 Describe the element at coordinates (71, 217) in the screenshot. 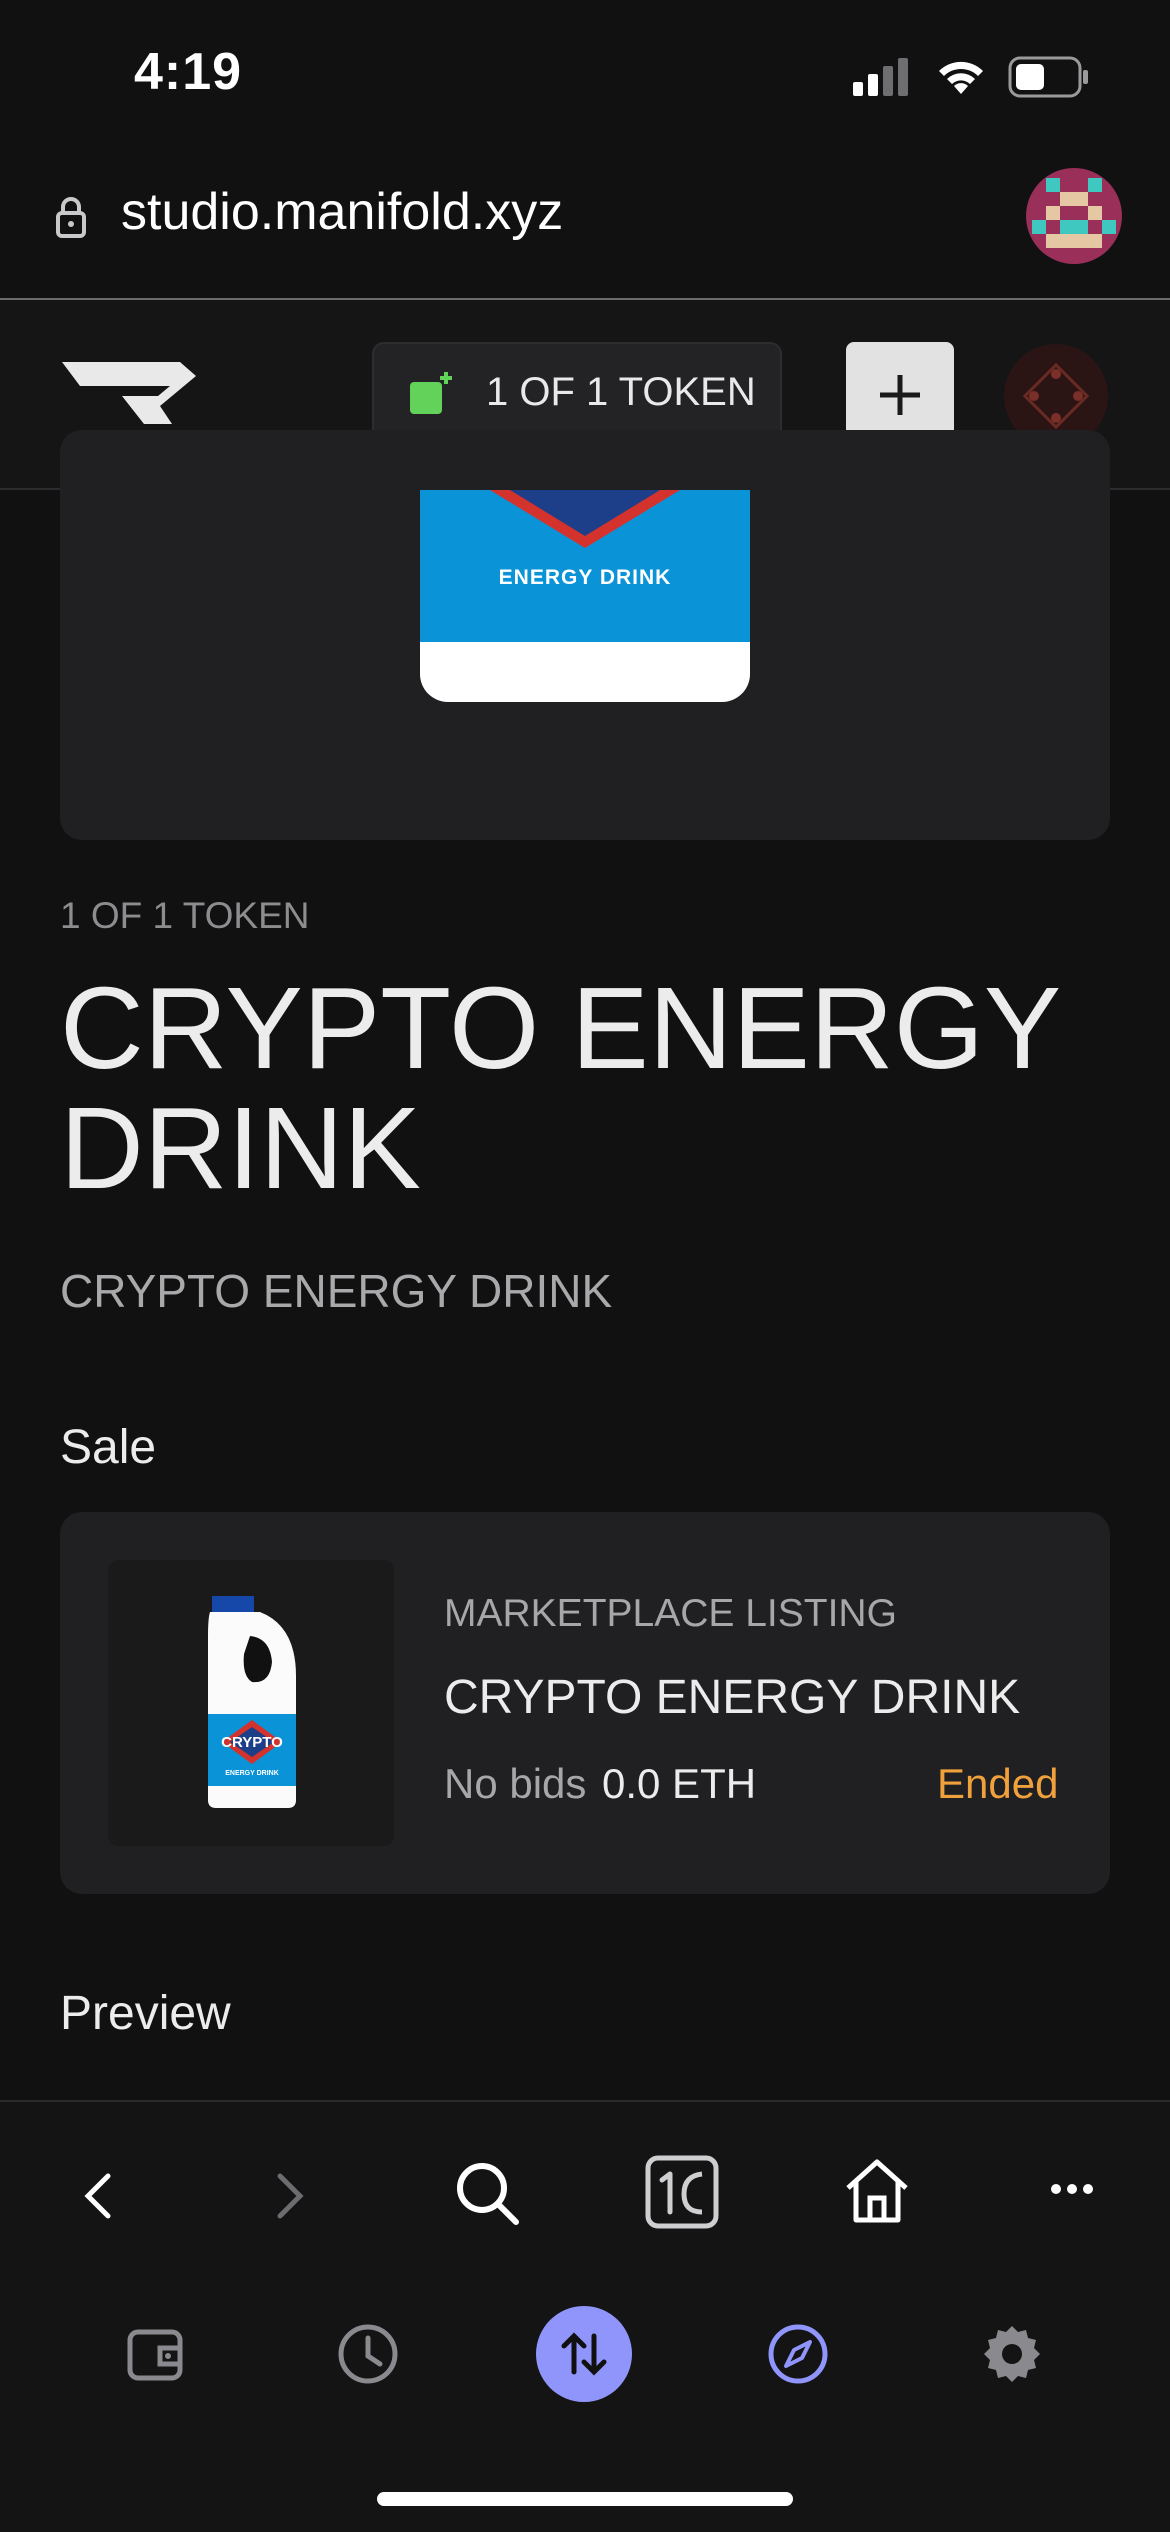

I see `lock-icon` at that location.